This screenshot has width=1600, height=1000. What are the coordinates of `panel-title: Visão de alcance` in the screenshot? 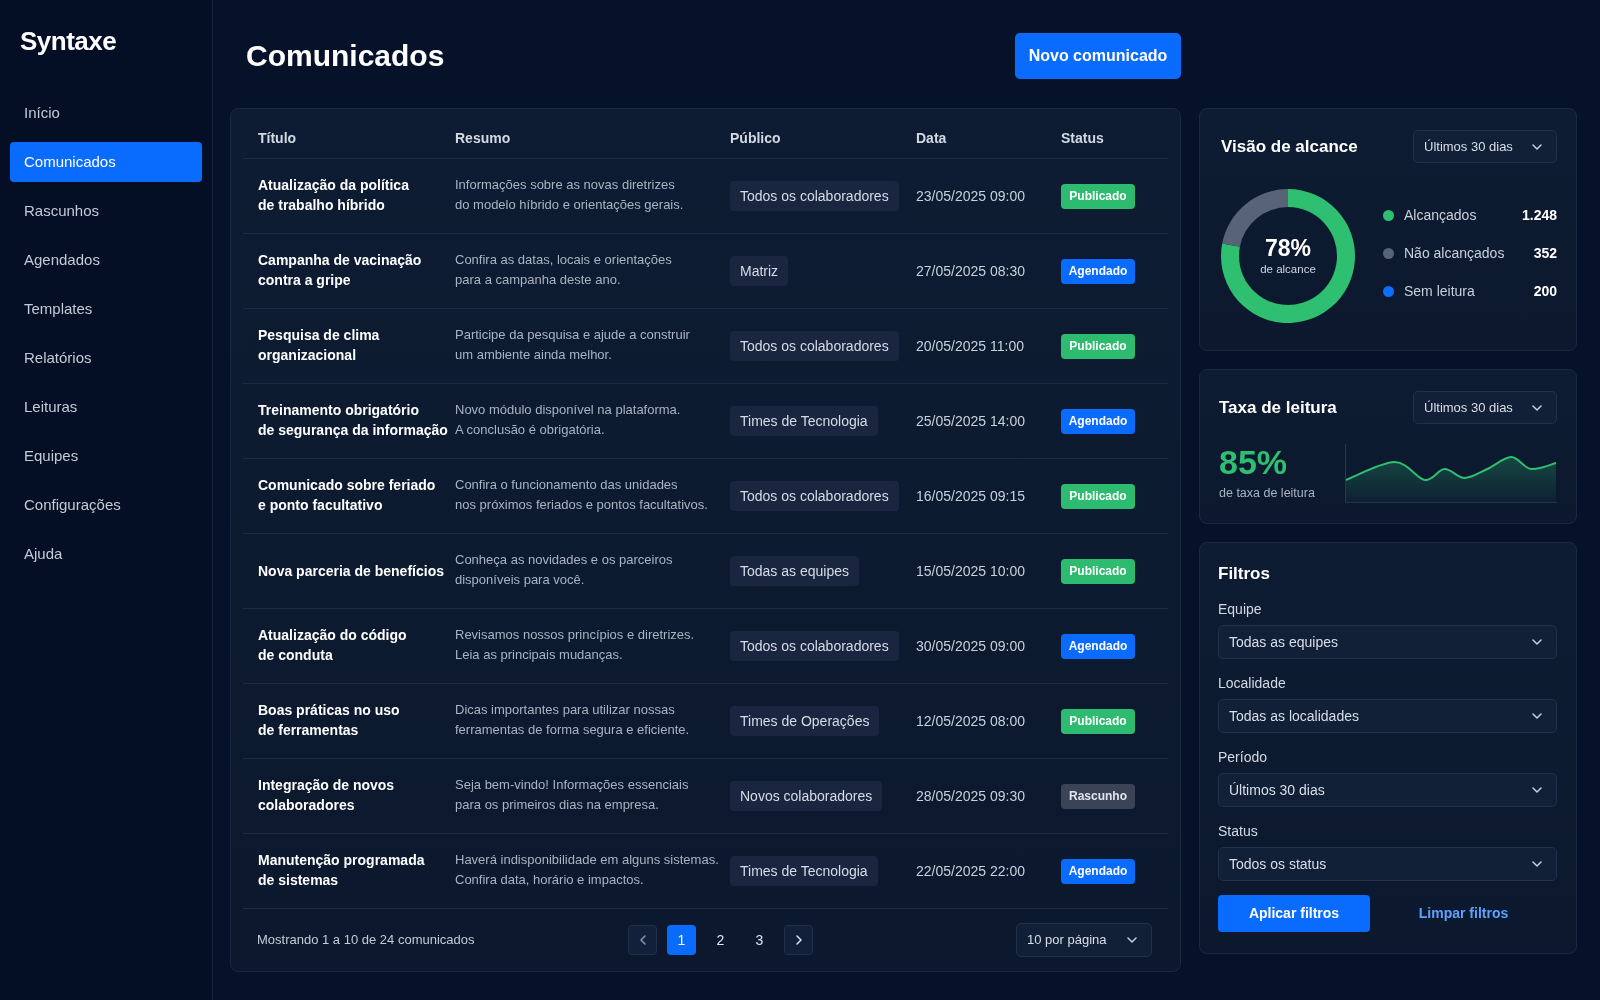 It's located at (1289, 146).